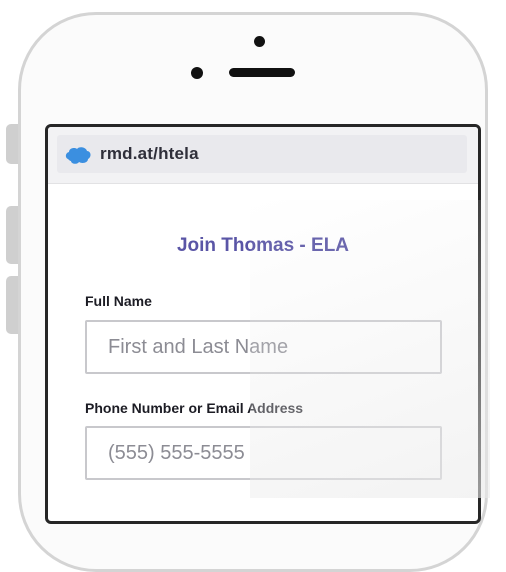 The width and height of the screenshot is (506, 572). What do you see at coordinates (149, 153) in the screenshot?
I see `url-text: rmd.at/htela` at bounding box center [149, 153].